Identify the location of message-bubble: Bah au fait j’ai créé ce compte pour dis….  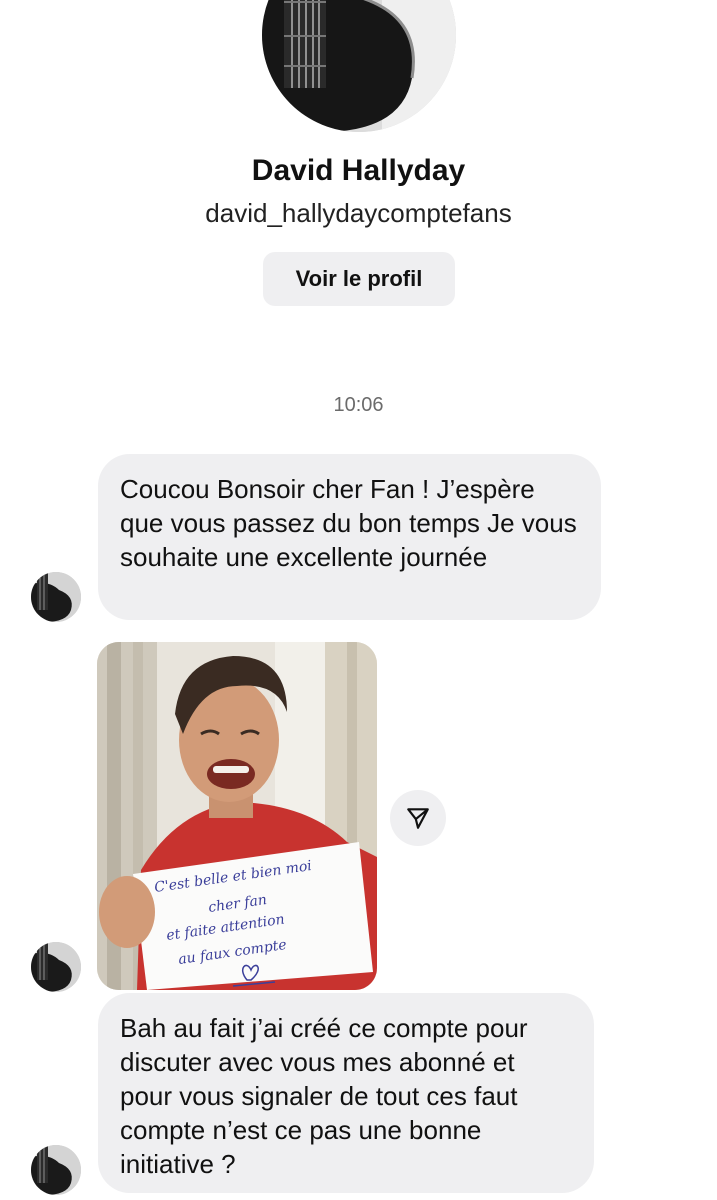
(346, 1093).